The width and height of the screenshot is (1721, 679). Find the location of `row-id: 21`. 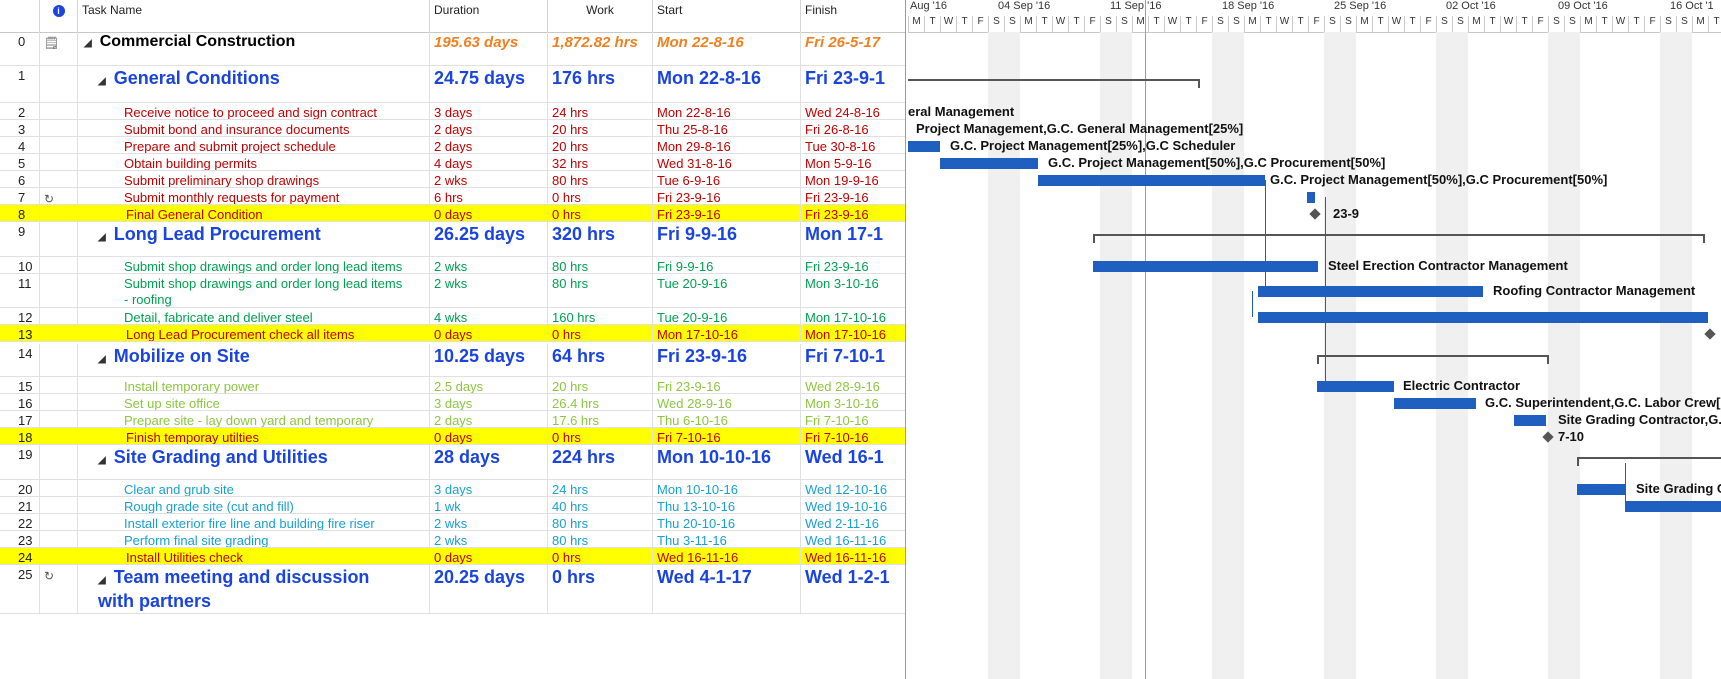

row-id: 21 is located at coordinates (20, 505).